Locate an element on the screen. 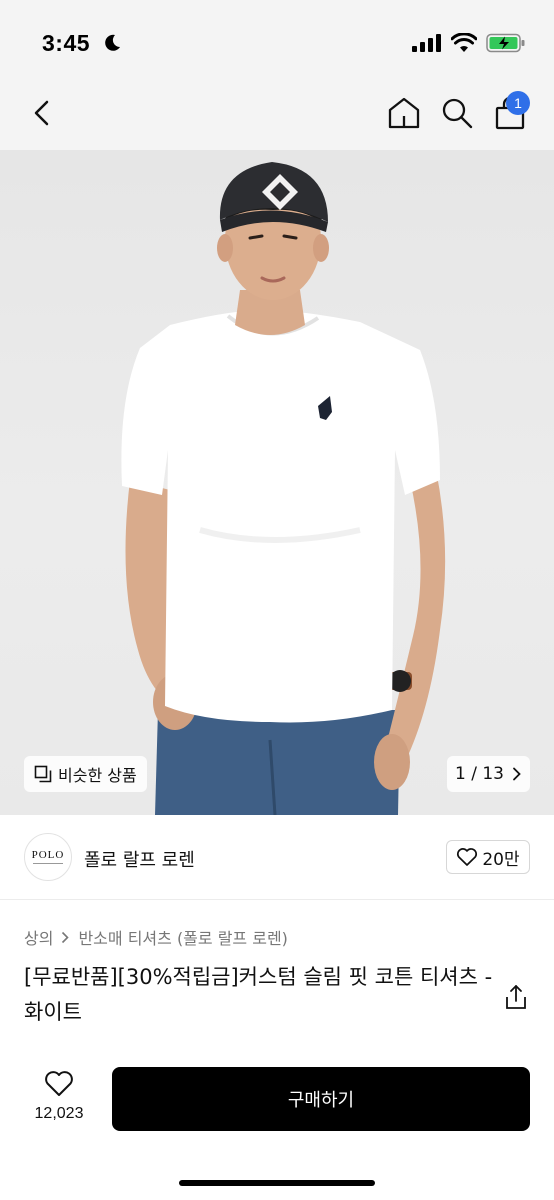  breadcrumb-category: 상의 is located at coordinates (38, 937).